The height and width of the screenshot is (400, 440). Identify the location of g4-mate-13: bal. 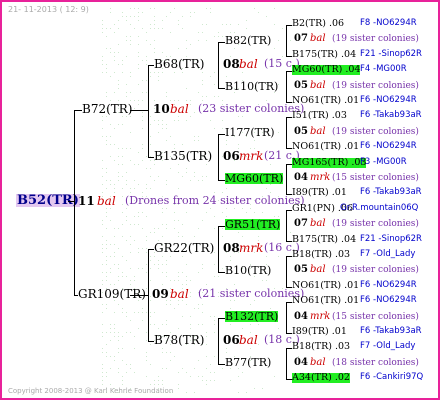
(318, 224).